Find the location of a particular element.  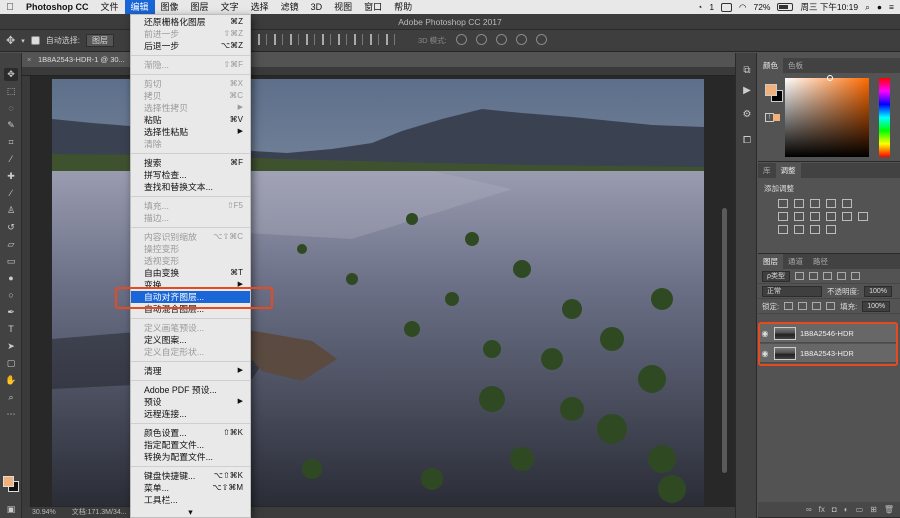

menu-item: 颜色设置... ⇧⌘K is located at coordinates (190, 433).